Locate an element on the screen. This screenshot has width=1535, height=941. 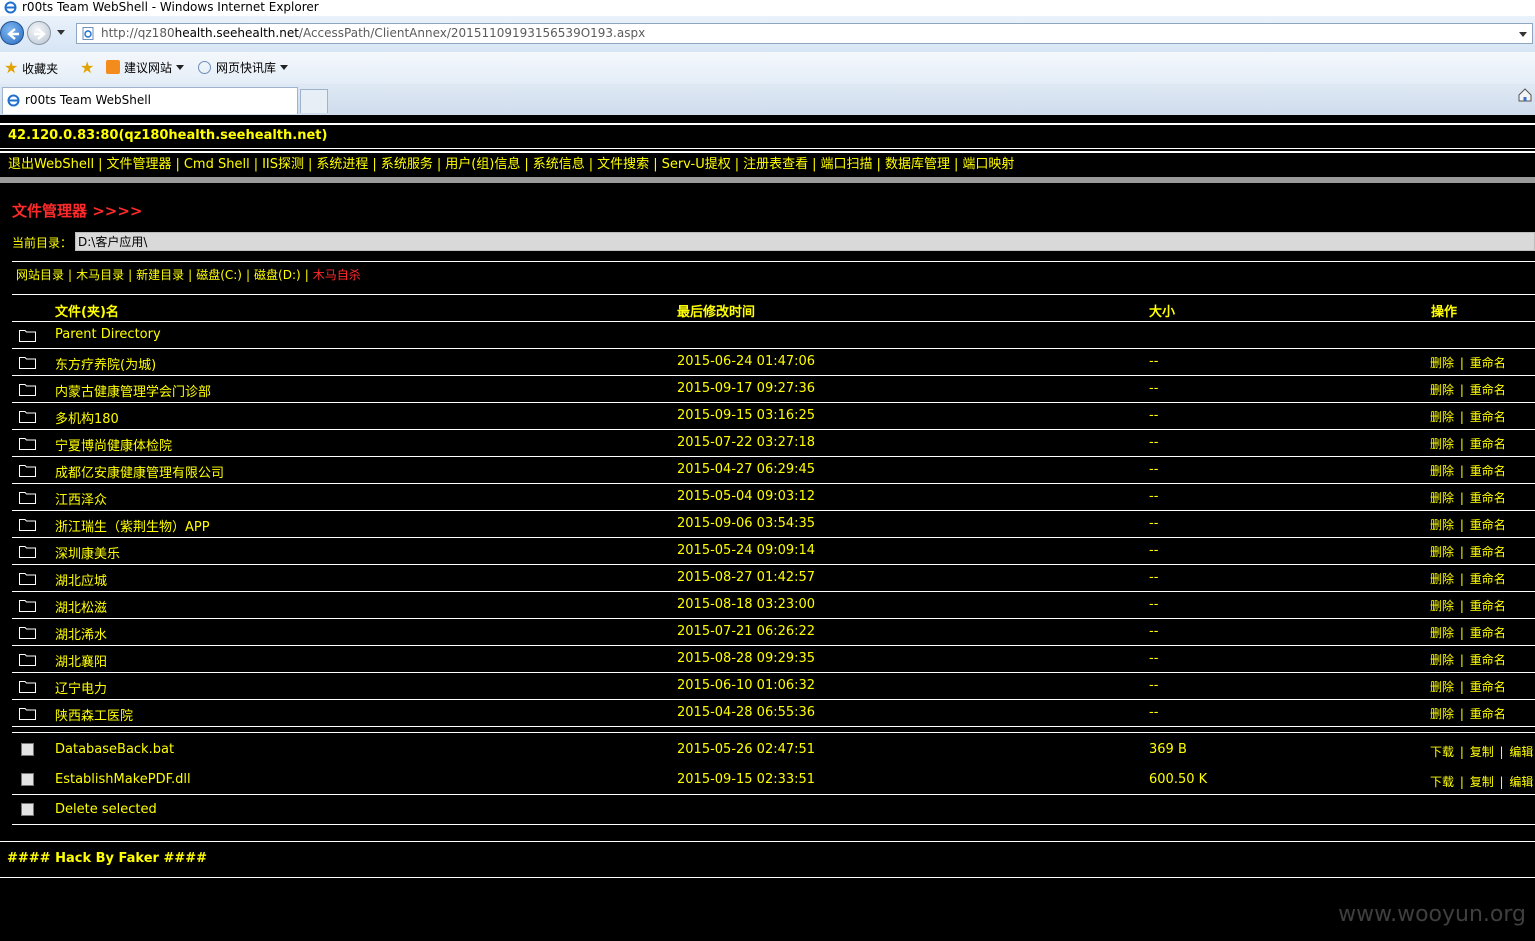
menu-services: 系统服务 is located at coordinates (407, 164).